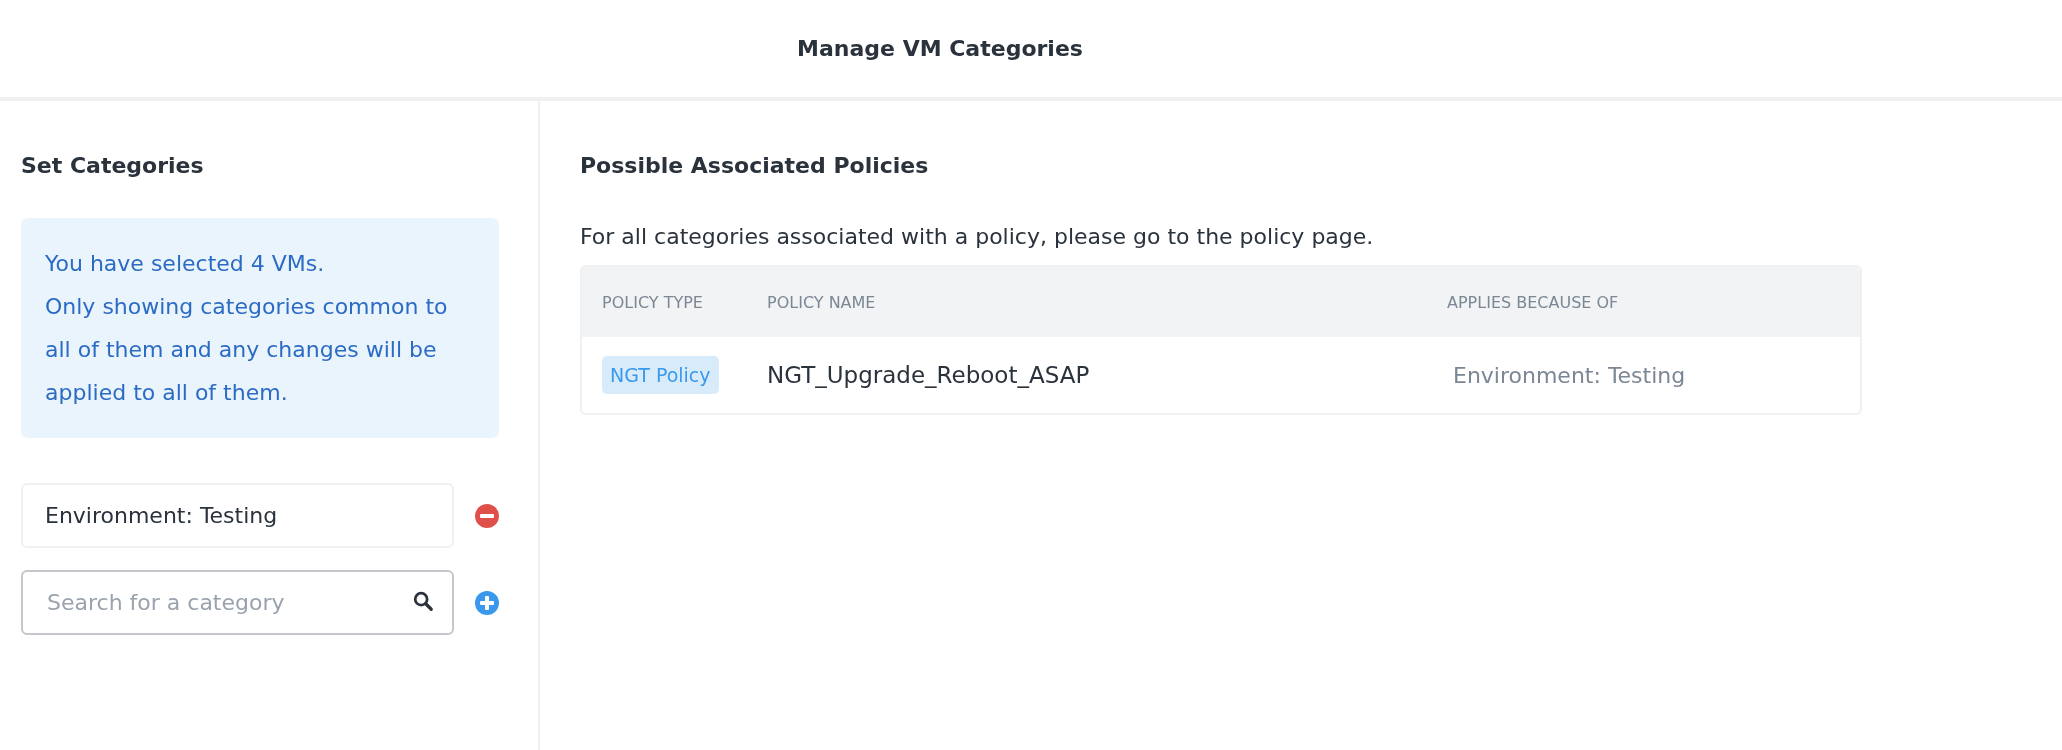  Describe the element at coordinates (822, 302) in the screenshot. I see `column-header: POLICY NAME` at that location.